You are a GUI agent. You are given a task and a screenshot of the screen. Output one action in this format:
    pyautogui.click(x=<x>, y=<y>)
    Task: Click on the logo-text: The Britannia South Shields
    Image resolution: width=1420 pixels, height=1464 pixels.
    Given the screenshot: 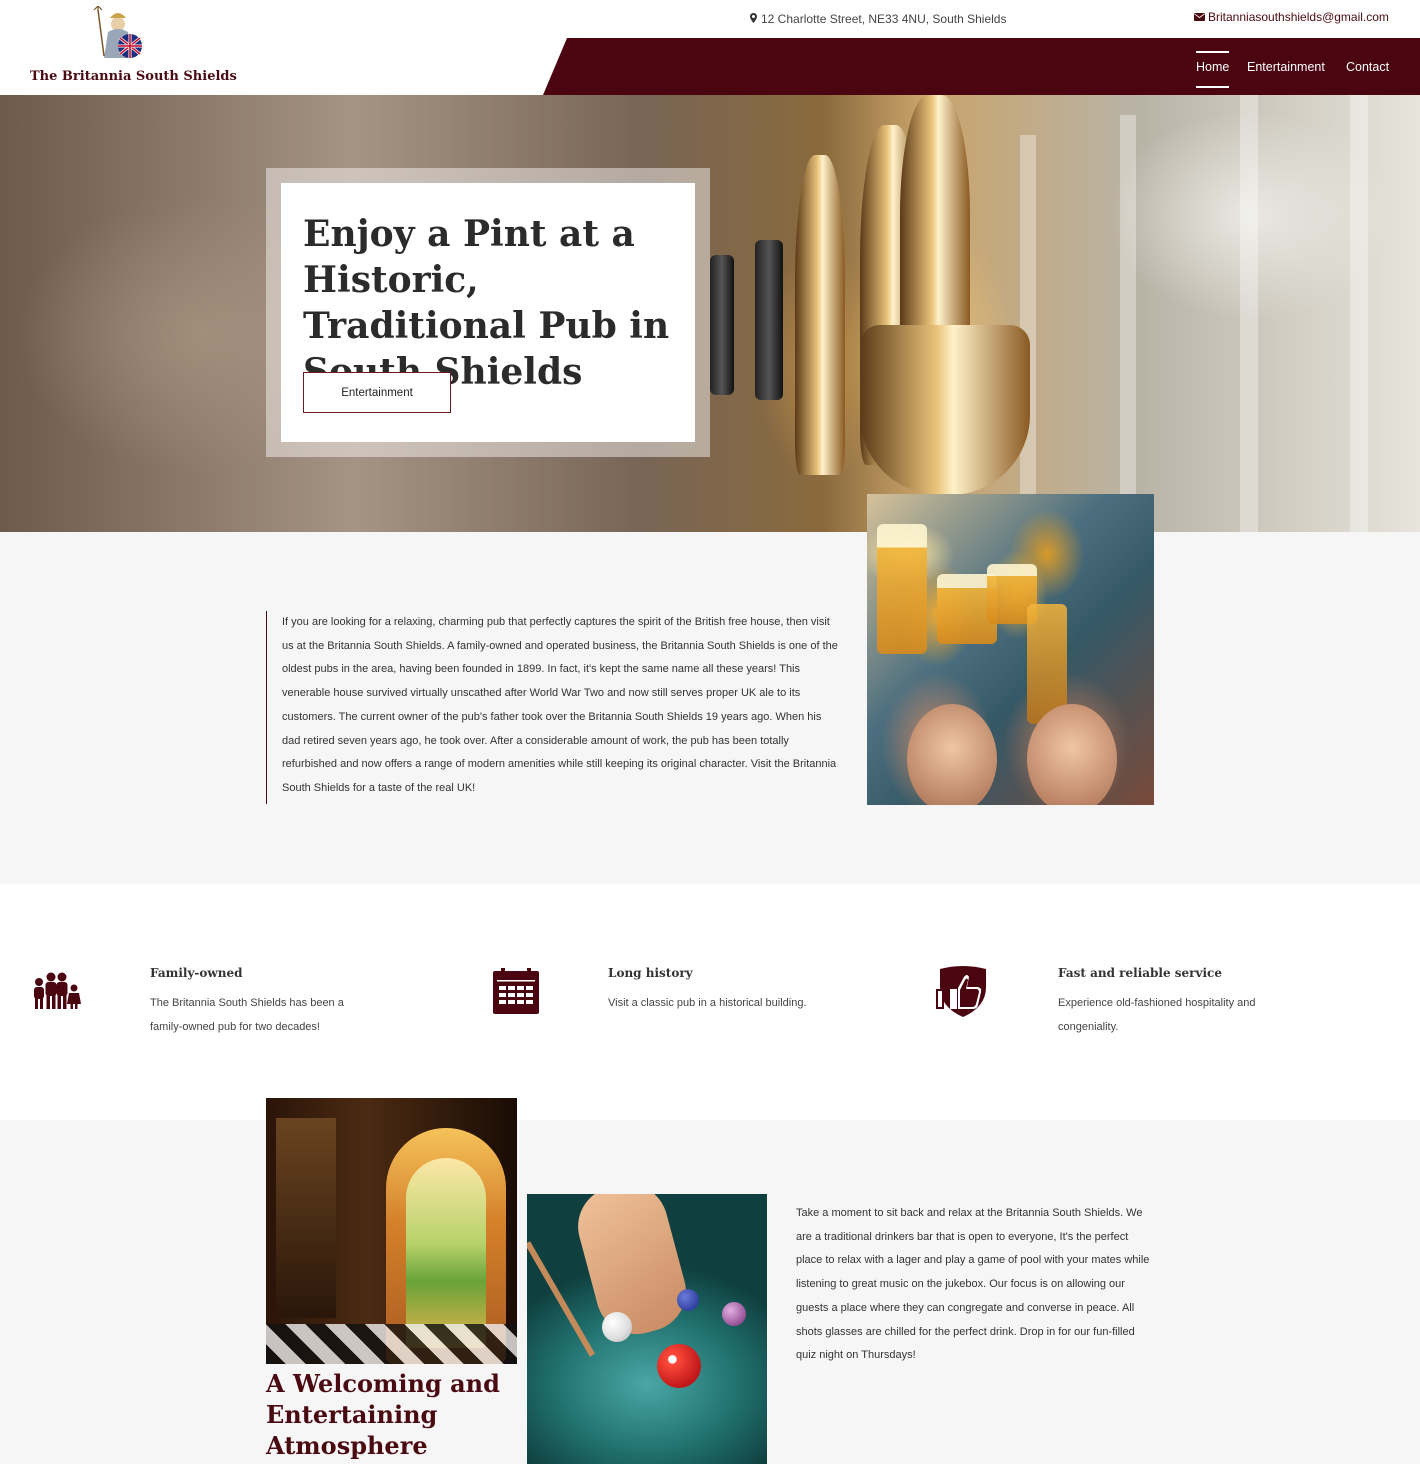 What is the action you would take?
    pyautogui.click(x=133, y=76)
    